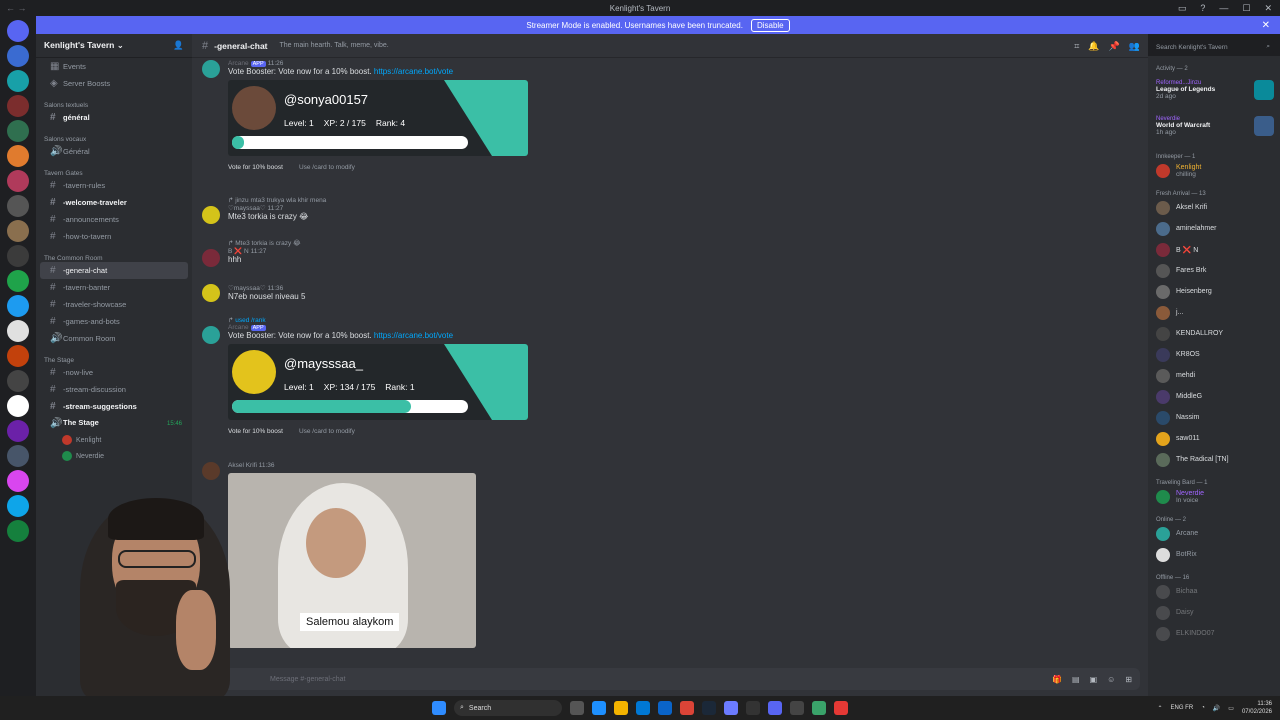 The height and width of the screenshot is (720, 1280). I want to click on invite-icon: 👤, so click(178, 45).